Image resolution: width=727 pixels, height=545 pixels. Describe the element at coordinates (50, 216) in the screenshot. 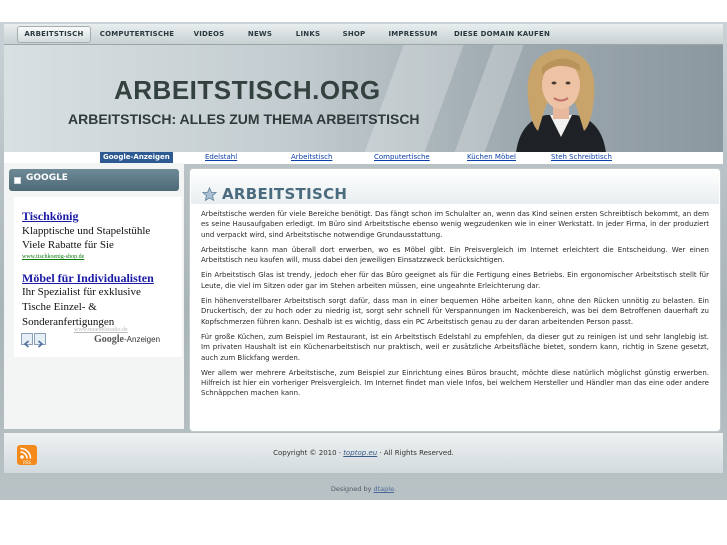

I see `ad-title-tischkoenig: Tischkönig` at that location.